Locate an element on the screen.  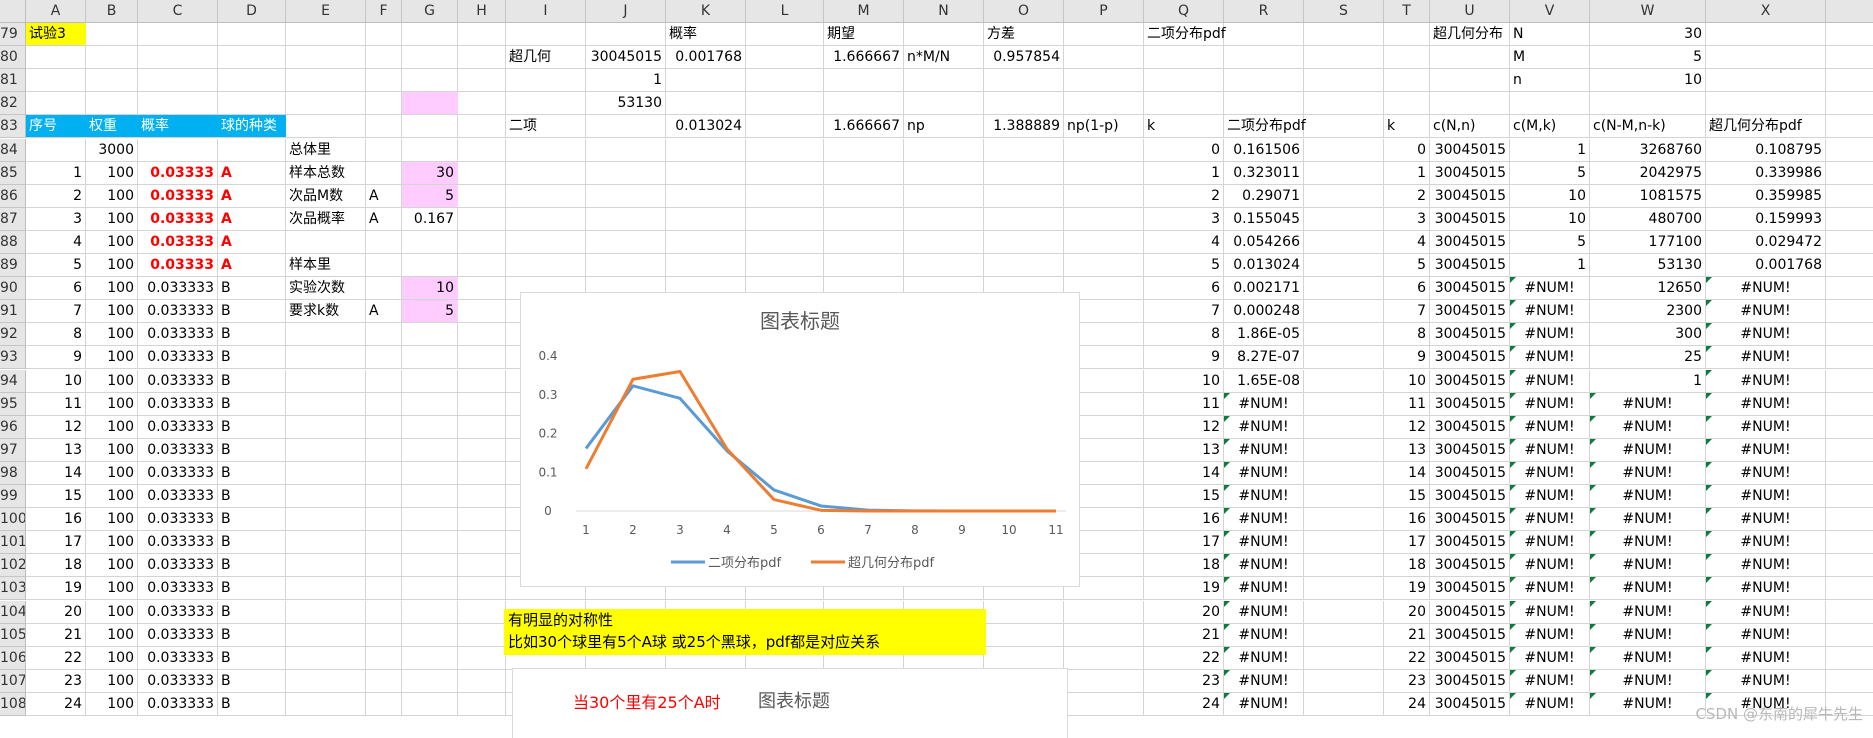
cell-A89: 5 is located at coordinates (56, 265).